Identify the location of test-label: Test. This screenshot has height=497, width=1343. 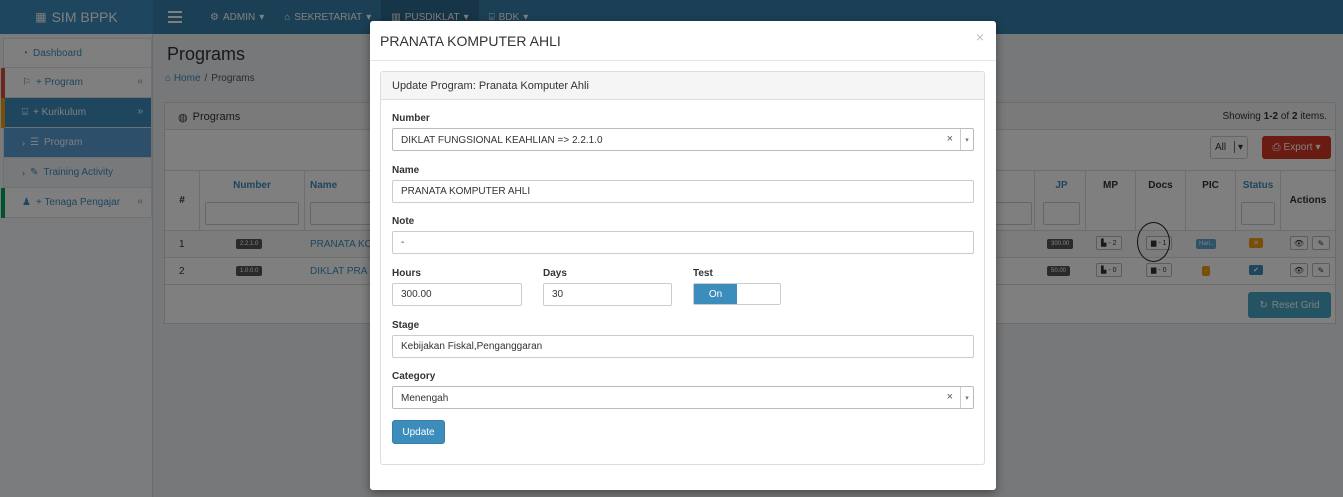
(703, 273).